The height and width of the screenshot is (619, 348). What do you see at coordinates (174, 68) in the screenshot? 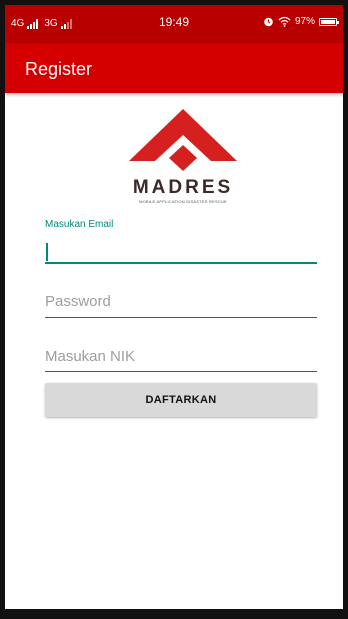
I see `app-bar: Register` at bounding box center [174, 68].